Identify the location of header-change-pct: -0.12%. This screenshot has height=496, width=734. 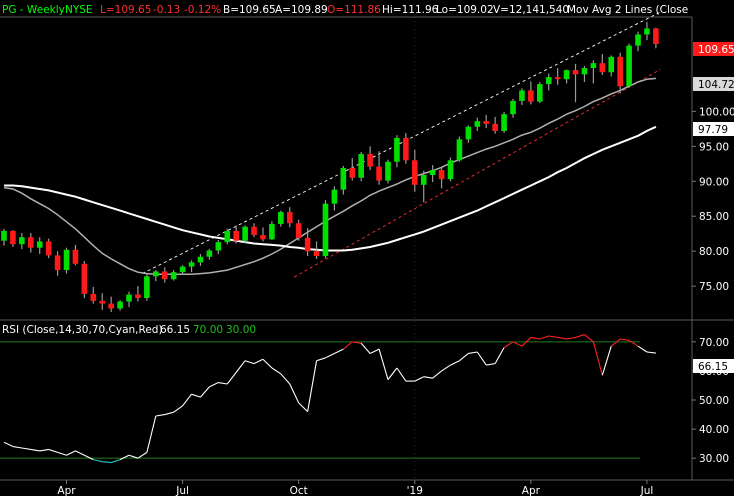
(202, 10).